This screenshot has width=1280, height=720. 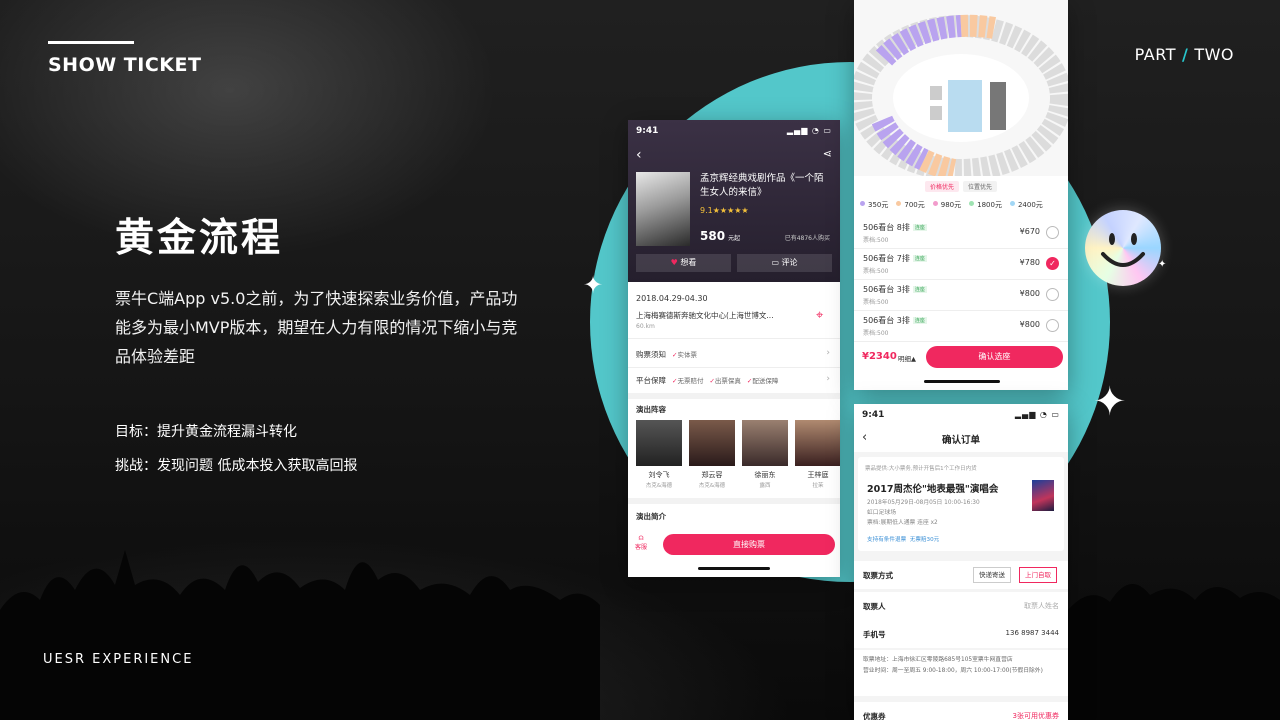 I want to click on delivery-label: 取票方式, so click(x=878, y=575).